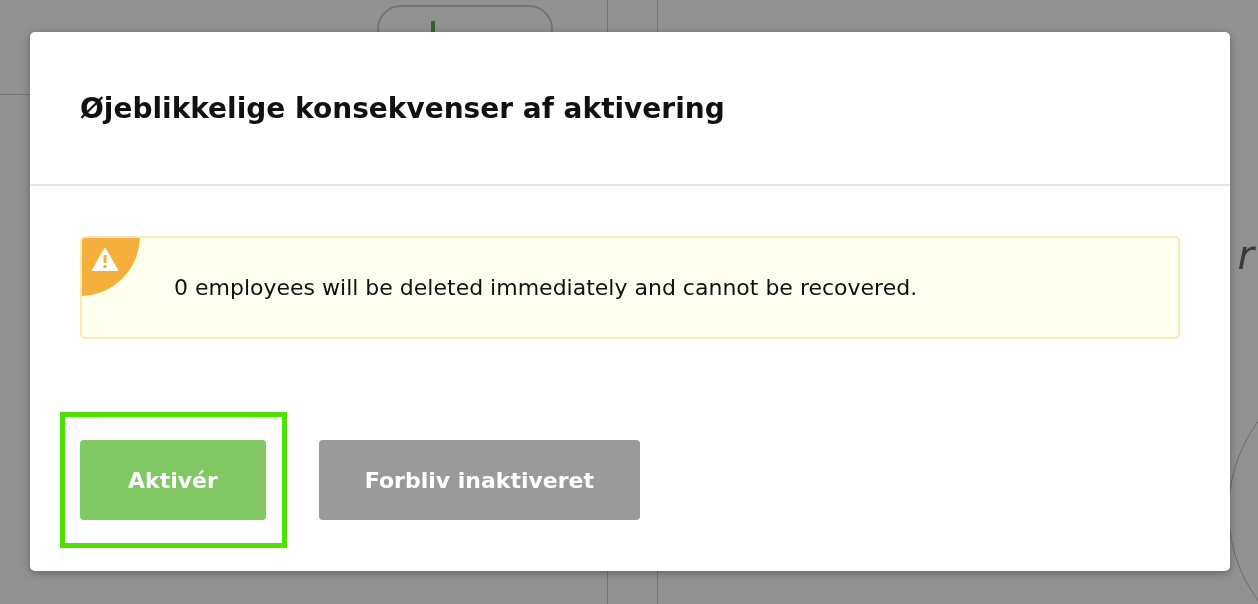 The image size is (1258, 604). I want to click on activate-button: Aktivér, so click(173, 480).